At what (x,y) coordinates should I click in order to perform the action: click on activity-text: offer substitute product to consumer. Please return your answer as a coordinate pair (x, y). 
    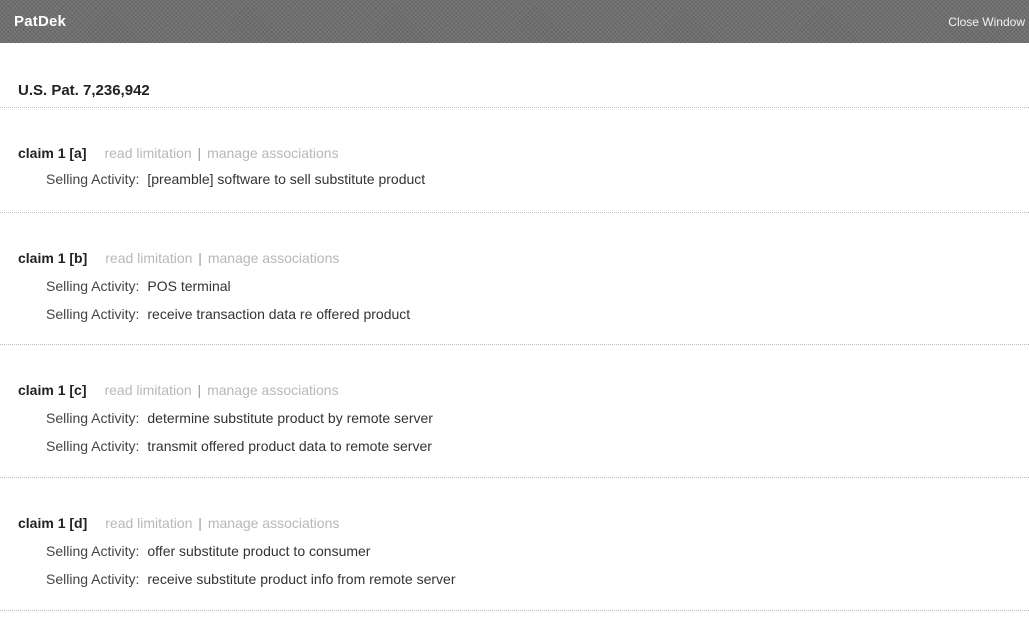
    Looking at the image, I should click on (259, 551).